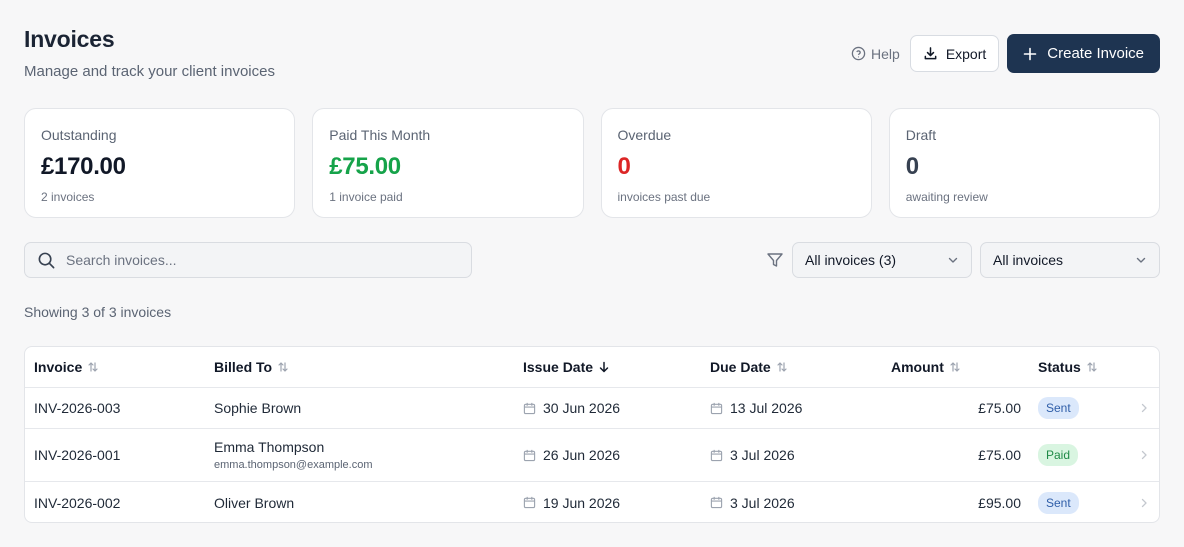 The height and width of the screenshot is (547, 1184). What do you see at coordinates (46, 260) in the screenshot?
I see `search-icon` at bounding box center [46, 260].